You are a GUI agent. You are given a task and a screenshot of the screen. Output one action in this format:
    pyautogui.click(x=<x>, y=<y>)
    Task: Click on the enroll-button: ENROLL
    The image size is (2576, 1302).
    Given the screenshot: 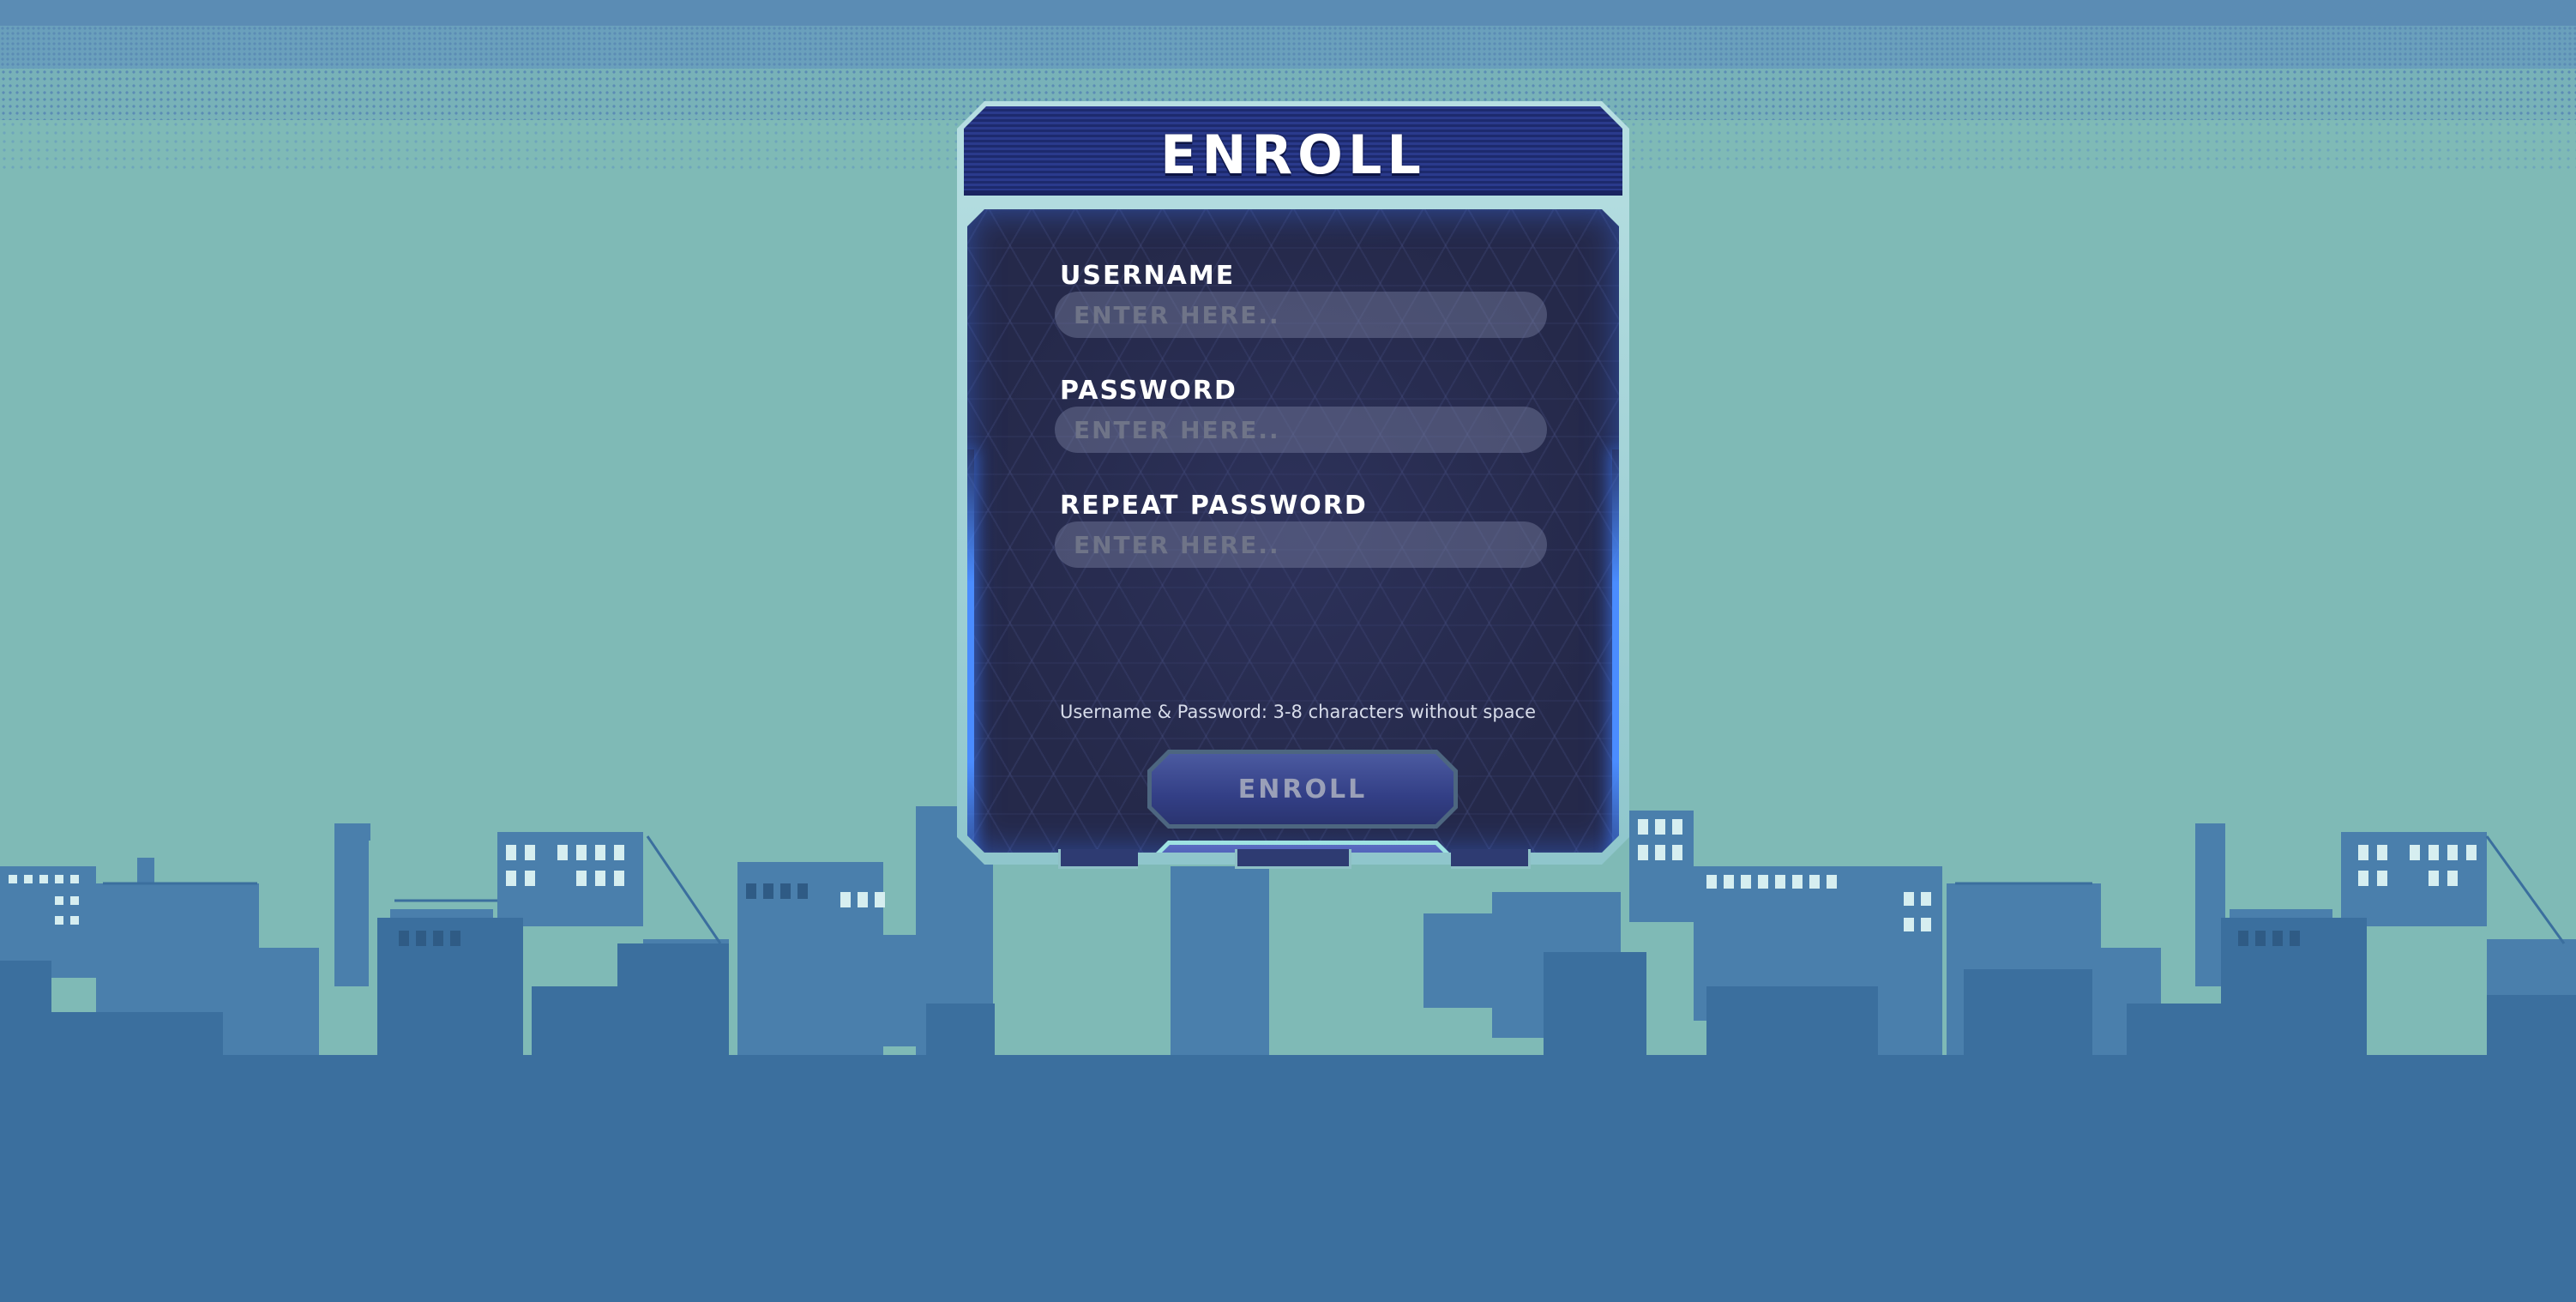 What is the action you would take?
    pyautogui.click(x=1303, y=789)
    